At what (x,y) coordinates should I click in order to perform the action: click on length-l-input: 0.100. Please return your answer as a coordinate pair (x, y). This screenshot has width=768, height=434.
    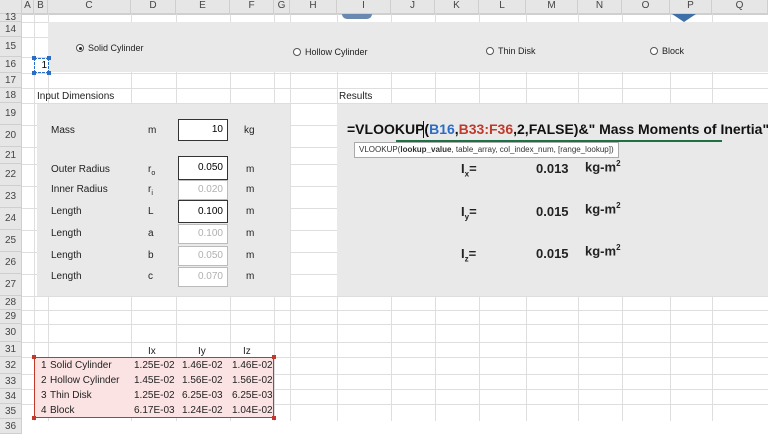
    Looking at the image, I should click on (203, 211).